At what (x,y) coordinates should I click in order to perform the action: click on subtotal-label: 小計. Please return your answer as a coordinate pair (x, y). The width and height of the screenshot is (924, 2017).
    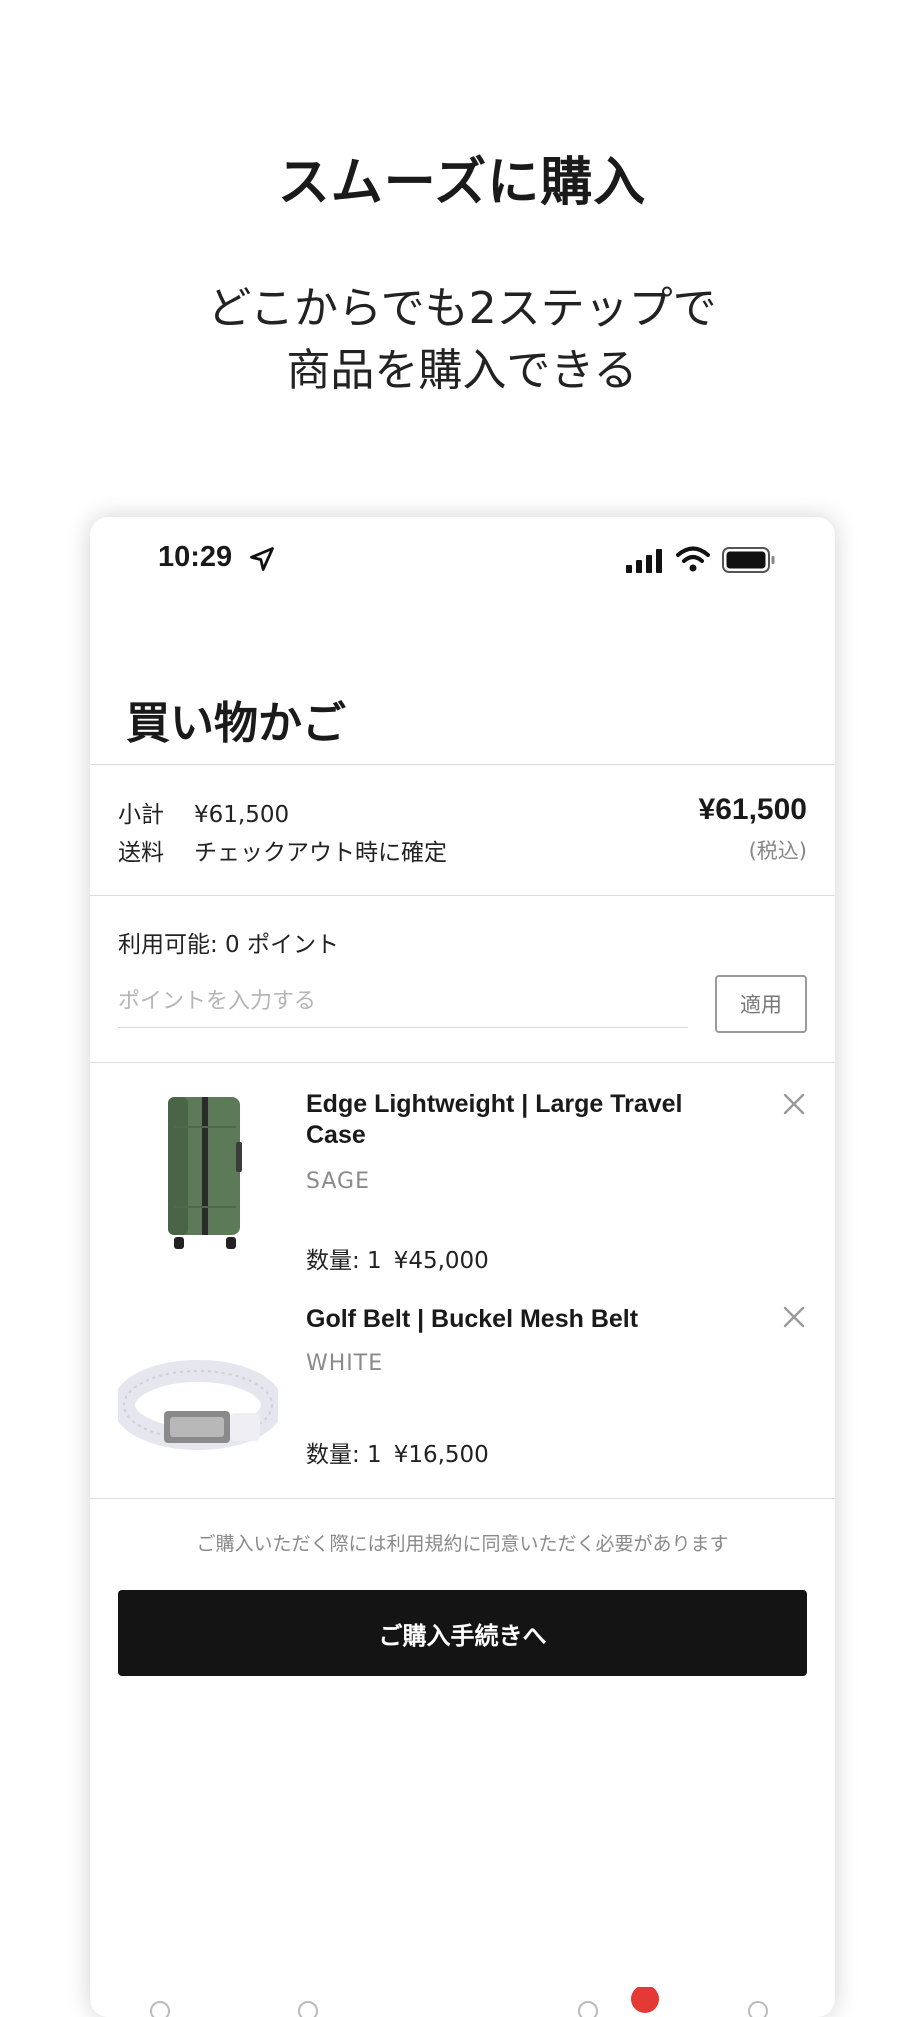
    Looking at the image, I should click on (141, 815).